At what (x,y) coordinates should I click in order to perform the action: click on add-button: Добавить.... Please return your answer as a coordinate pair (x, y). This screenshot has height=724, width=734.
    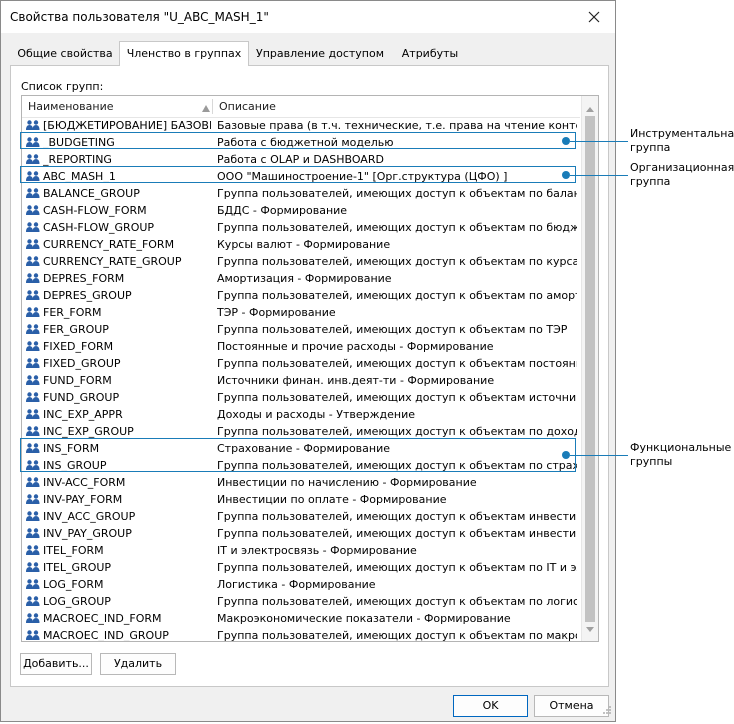
    Looking at the image, I should click on (56, 664).